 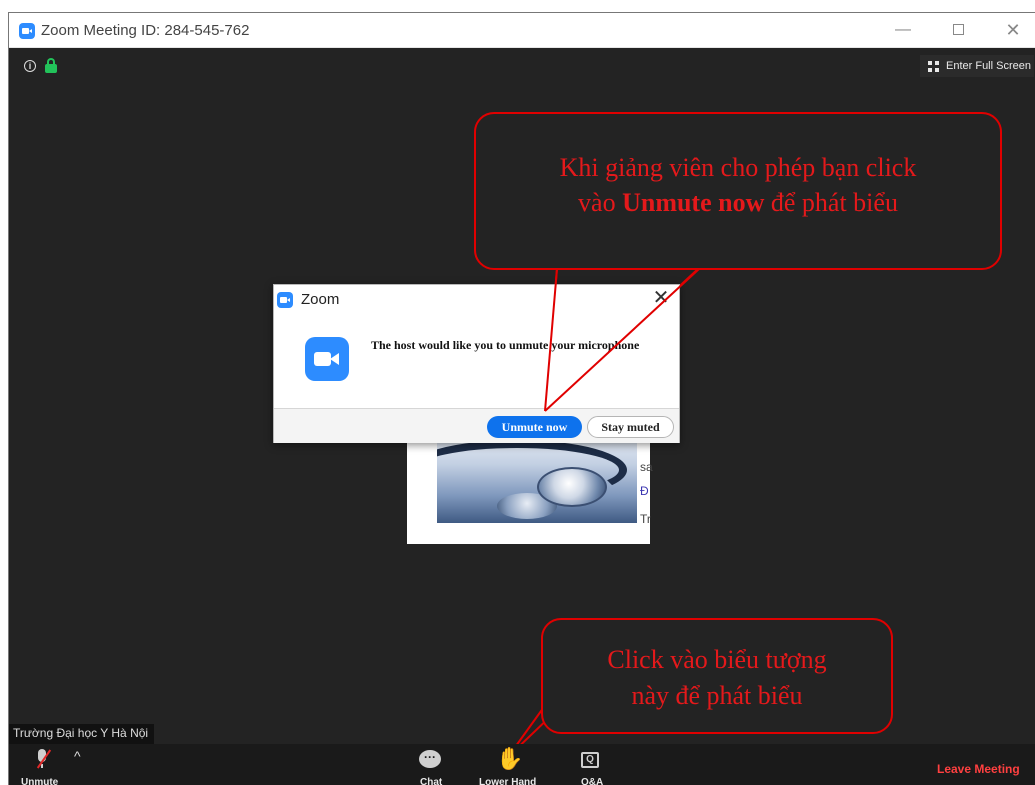 I want to click on leave-meeting-button: Leave Meeting, so click(x=978, y=769).